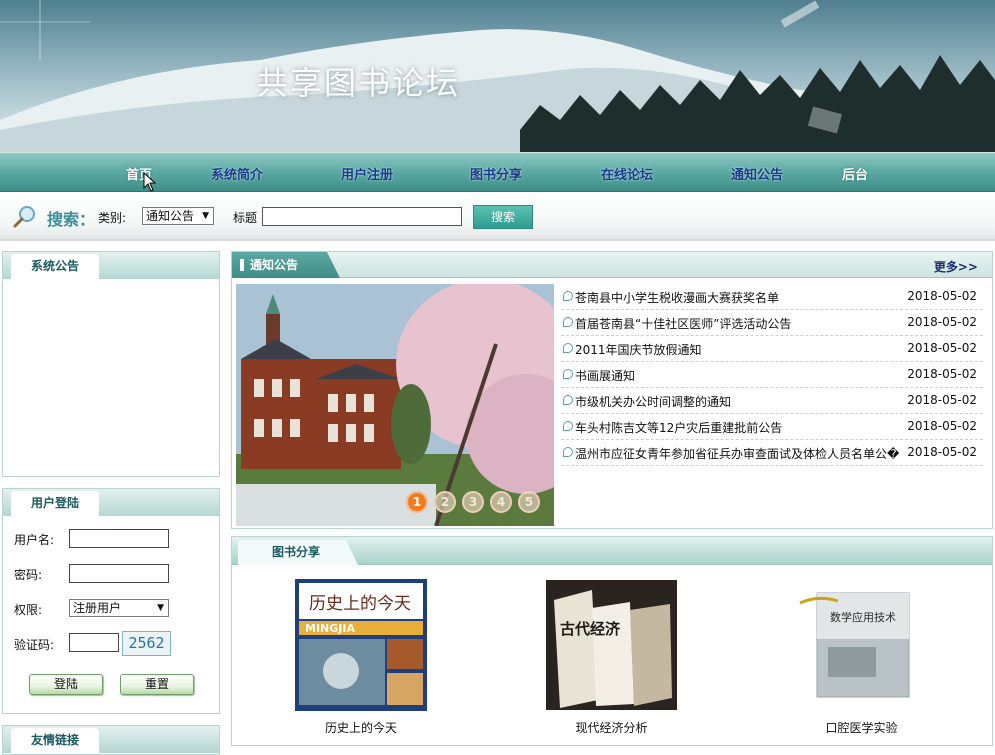 This screenshot has width=995, height=755. Describe the element at coordinates (237, 173) in the screenshot. I see `nav-about: 系统简介` at that location.